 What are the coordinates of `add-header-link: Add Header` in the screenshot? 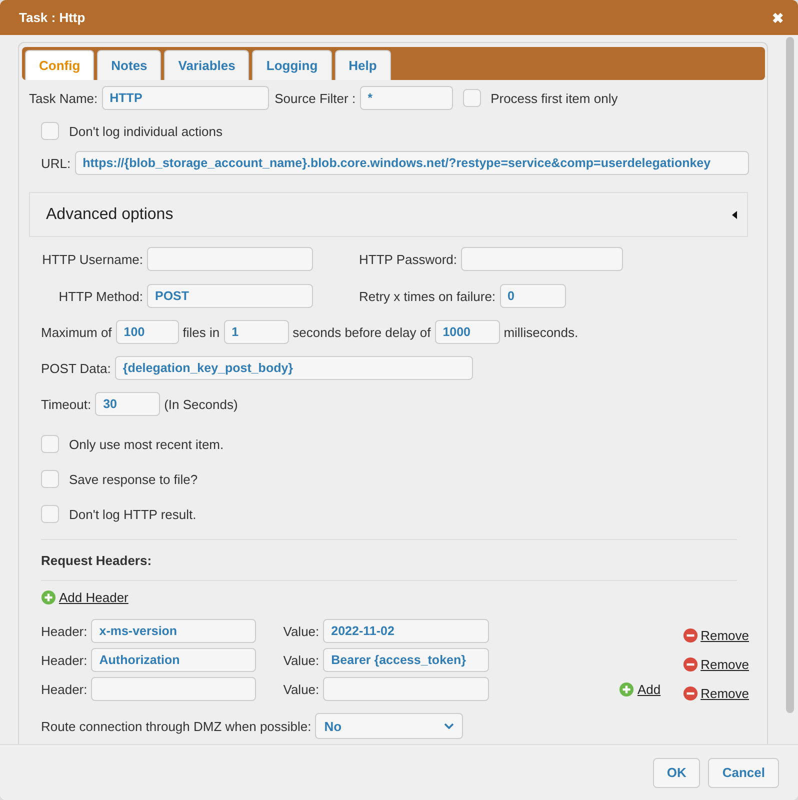 It's located at (84, 597).